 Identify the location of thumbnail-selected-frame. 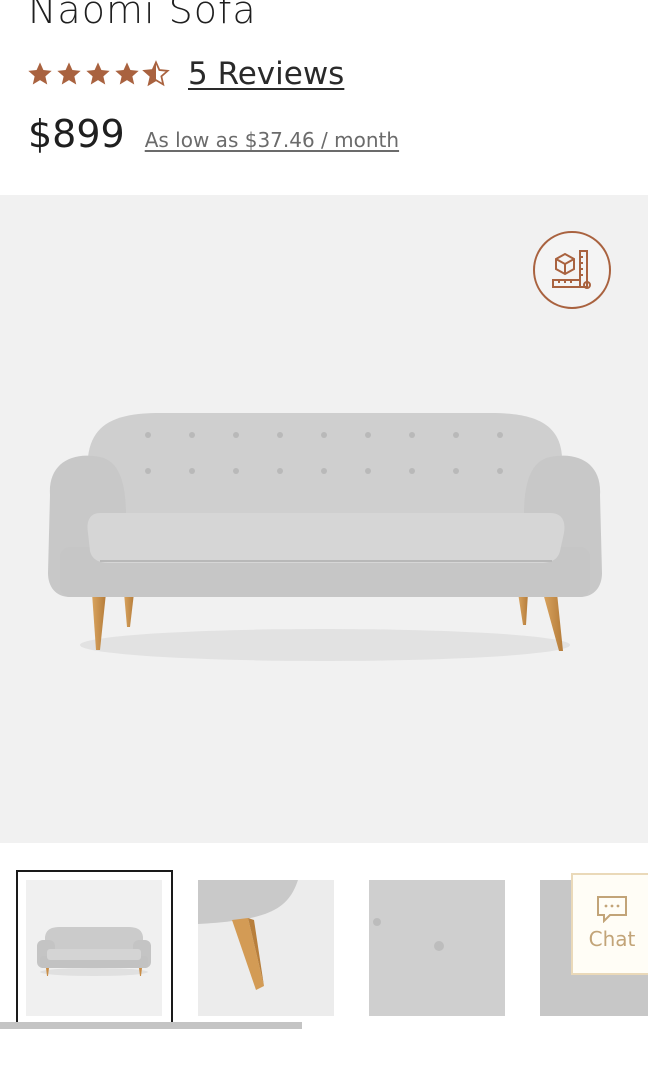
(94, 948).